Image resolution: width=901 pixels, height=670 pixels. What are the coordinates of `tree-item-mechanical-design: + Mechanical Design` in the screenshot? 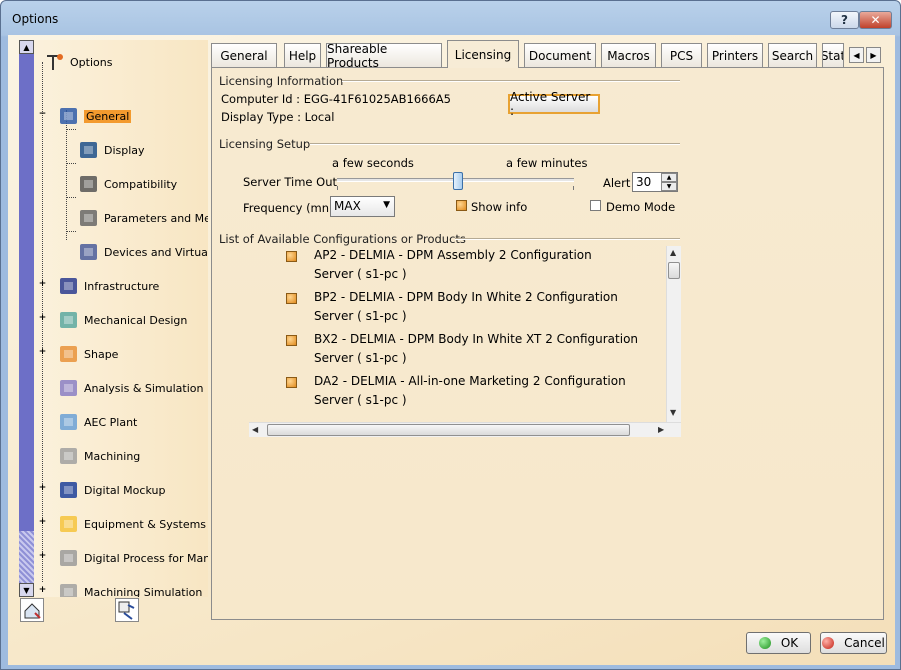 It's located at (113, 320).